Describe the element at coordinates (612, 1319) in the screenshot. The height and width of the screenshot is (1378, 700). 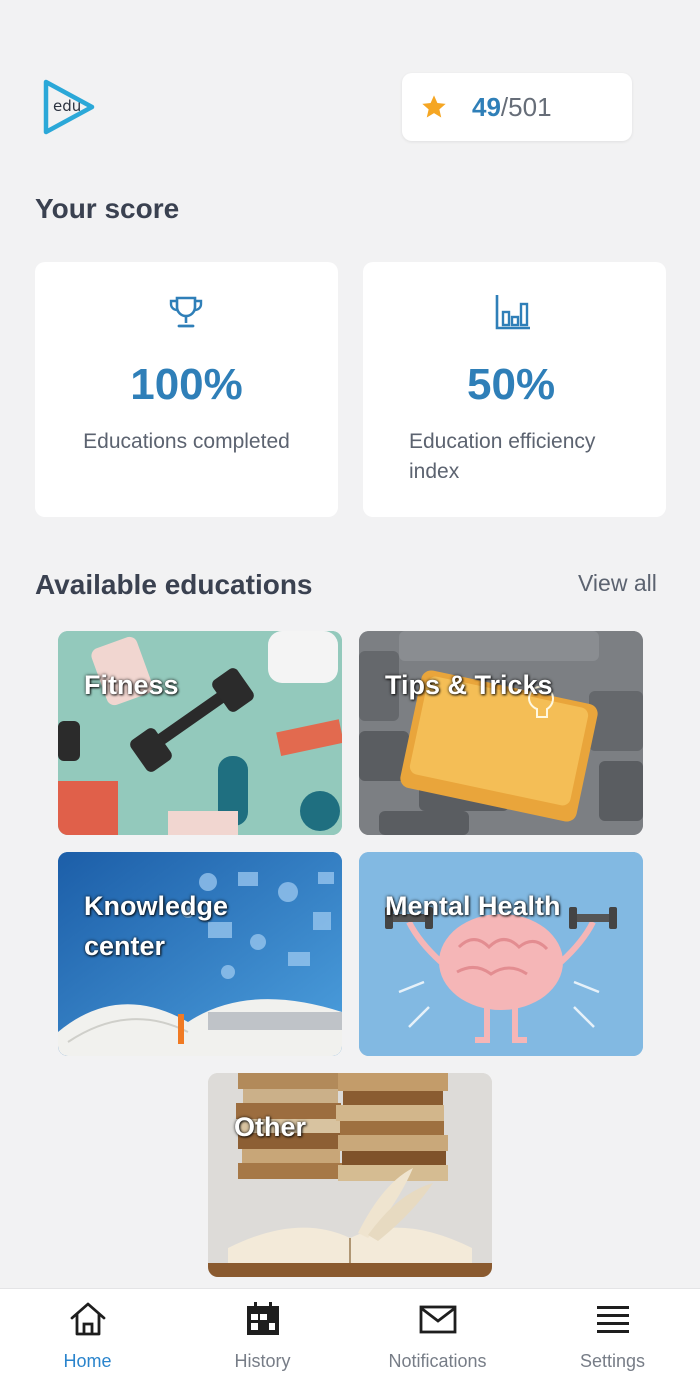
I see `menu-icon` at that location.